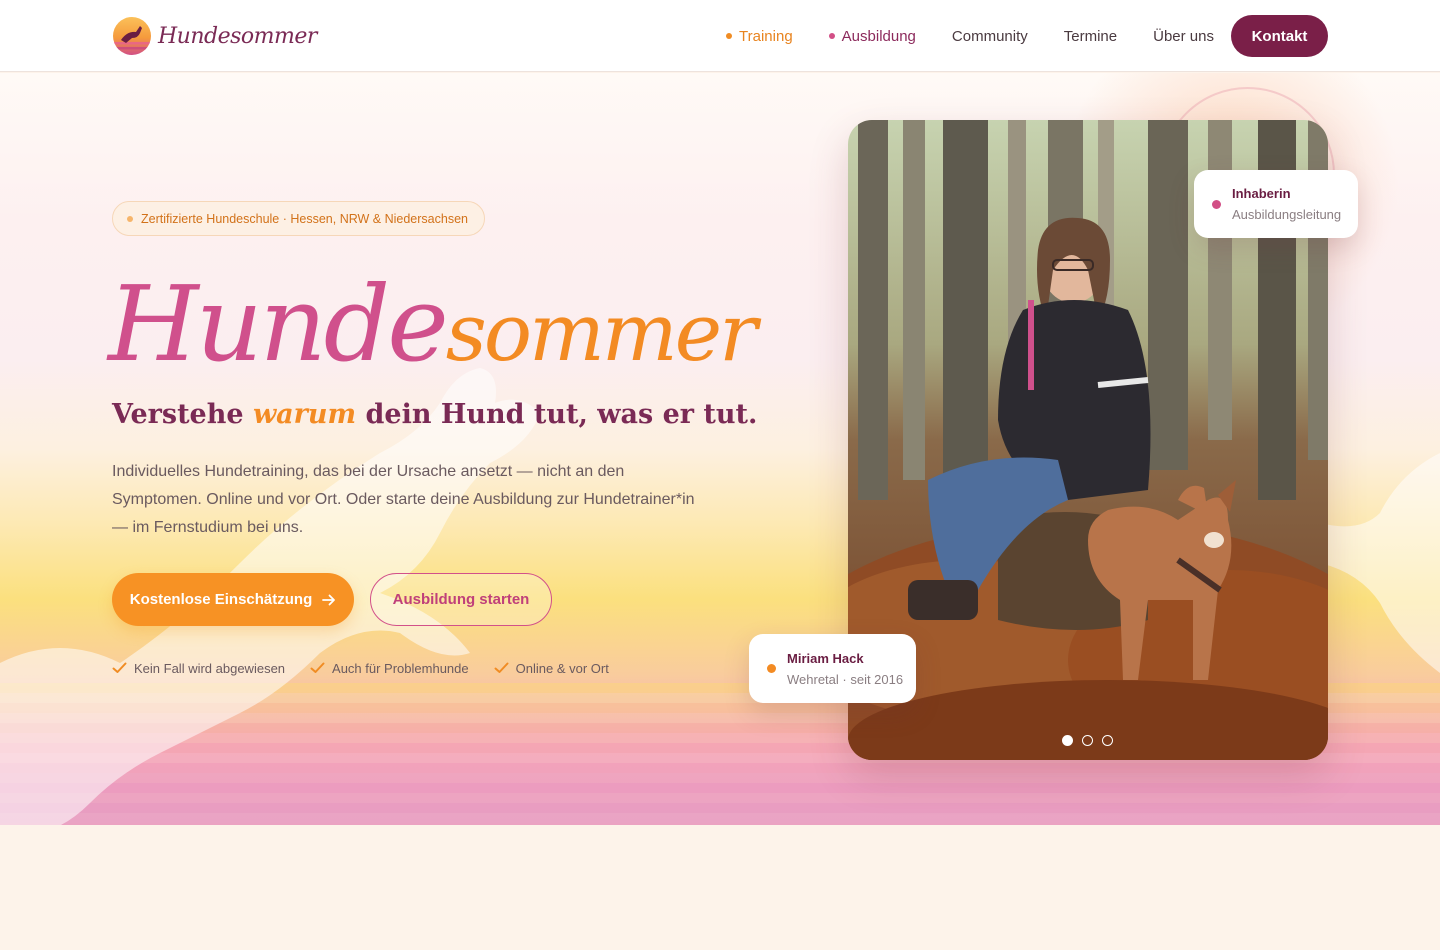  I want to click on check-label: Auch für Problemhunde, so click(400, 668).